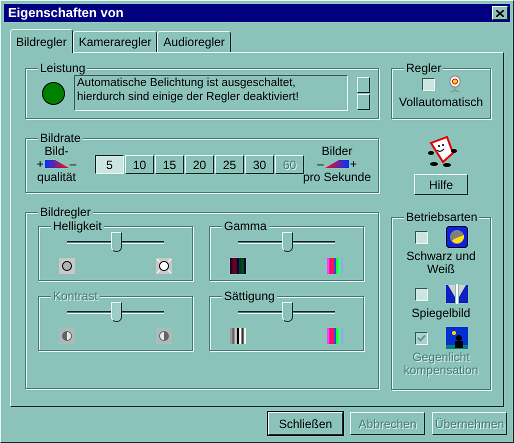 The width and height of the screenshot is (514, 443). I want to click on mirror-icon, so click(457, 294).